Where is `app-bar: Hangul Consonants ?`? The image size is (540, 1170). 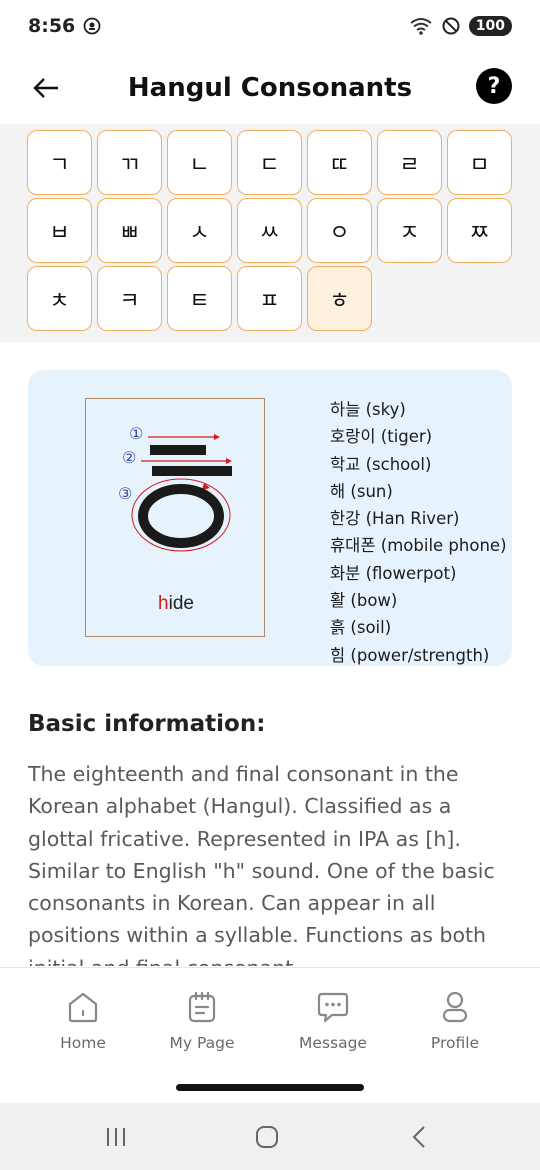
app-bar: Hangul Consonants ? is located at coordinates (270, 88).